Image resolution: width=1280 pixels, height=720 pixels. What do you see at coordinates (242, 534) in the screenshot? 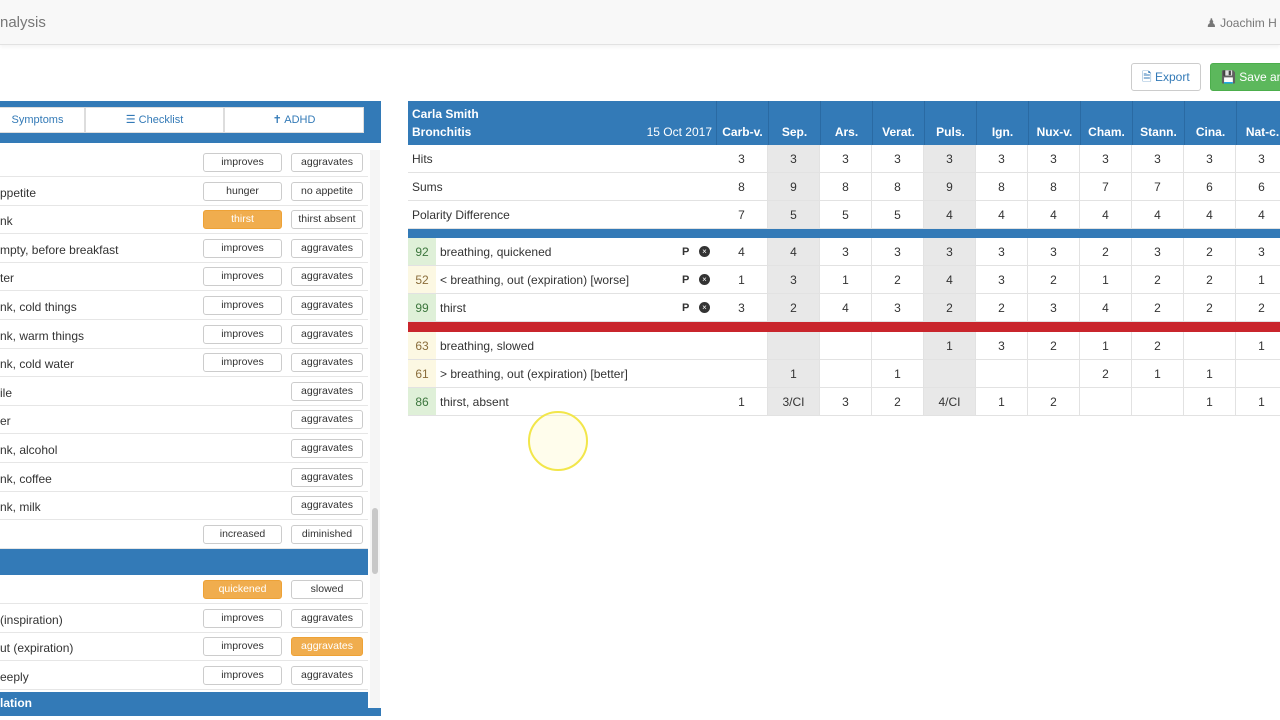
I see `option-button: increased` at bounding box center [242, 534].